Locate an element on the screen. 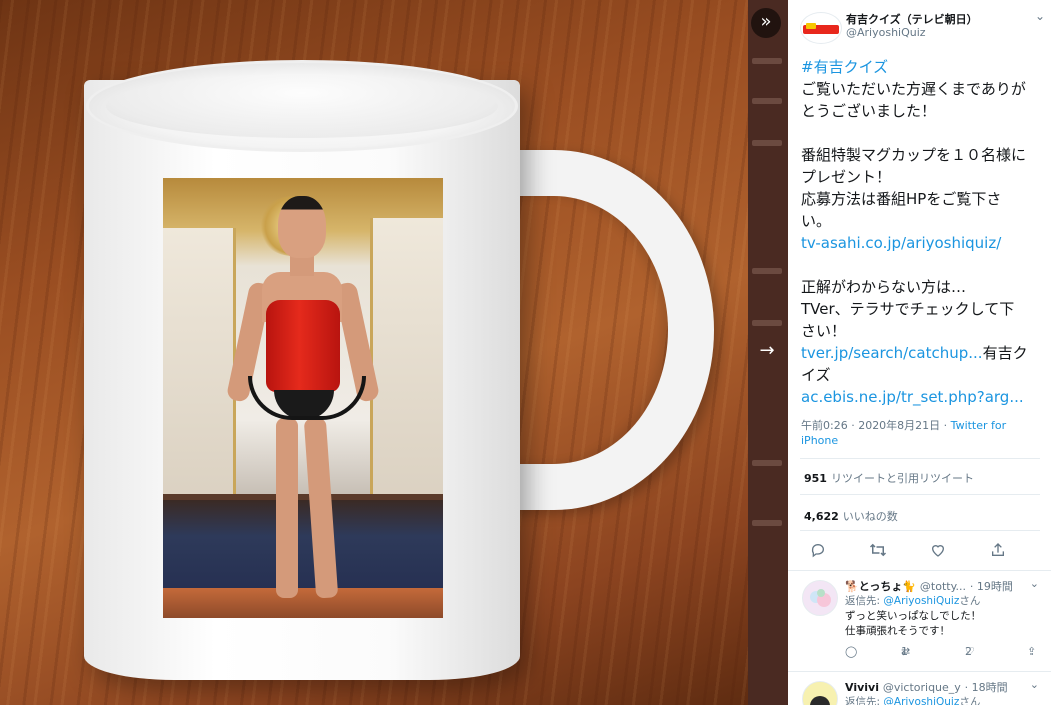 This screenshot has width=1051, height=705. chevrons-right-icon: » is located at coordinates (766, 21).